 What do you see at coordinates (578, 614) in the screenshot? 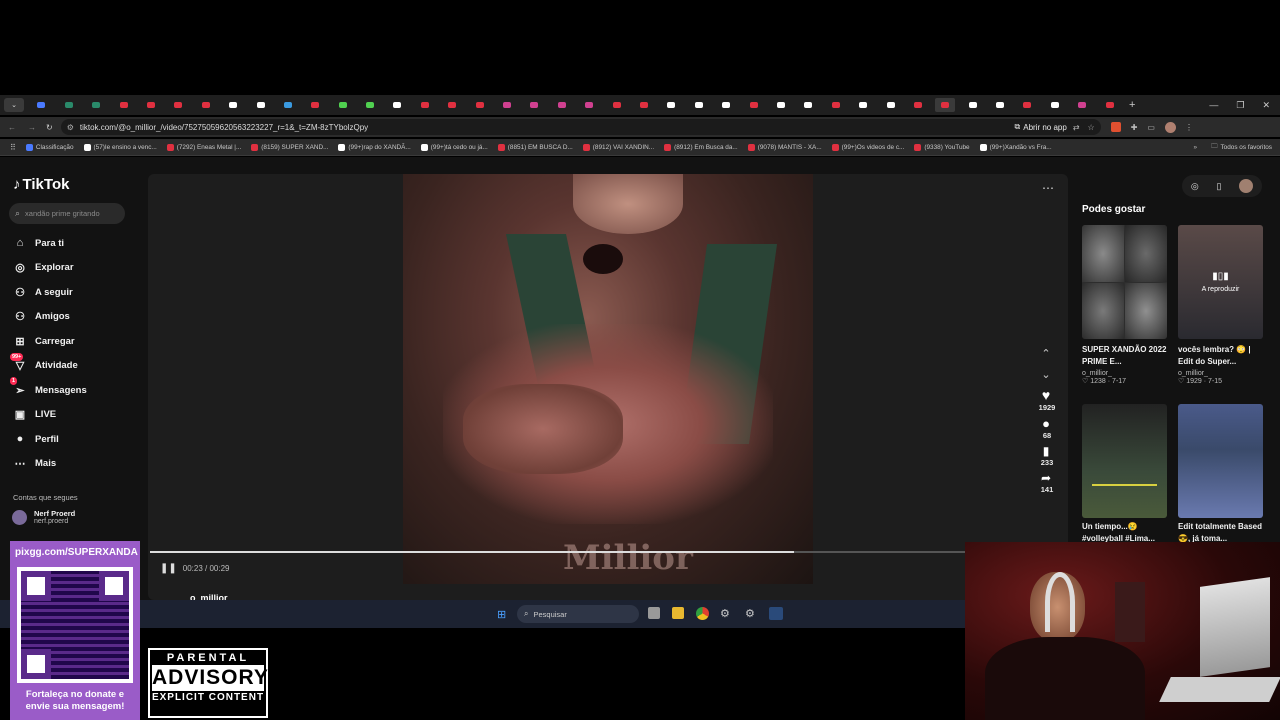
I see `taskbar-search: ⌕ Pesquisar` at bounding box center [578, 614].